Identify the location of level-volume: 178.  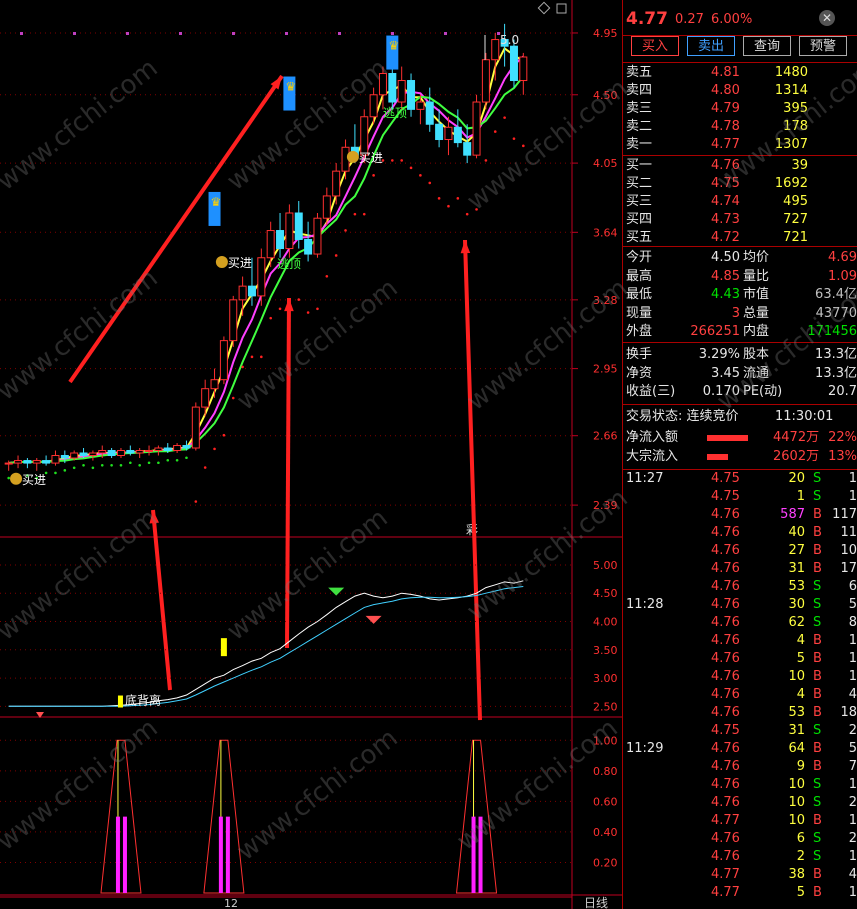
(795, 126).